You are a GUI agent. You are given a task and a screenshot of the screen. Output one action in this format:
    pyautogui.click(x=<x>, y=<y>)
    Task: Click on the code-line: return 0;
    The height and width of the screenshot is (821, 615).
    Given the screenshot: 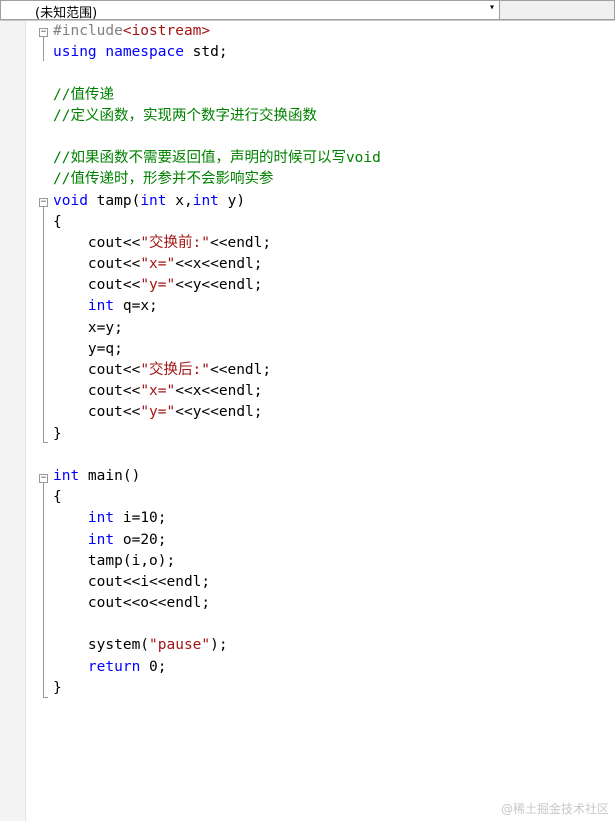 What is the action you would take?
    pyautogui.click(x=334, y=667)
    